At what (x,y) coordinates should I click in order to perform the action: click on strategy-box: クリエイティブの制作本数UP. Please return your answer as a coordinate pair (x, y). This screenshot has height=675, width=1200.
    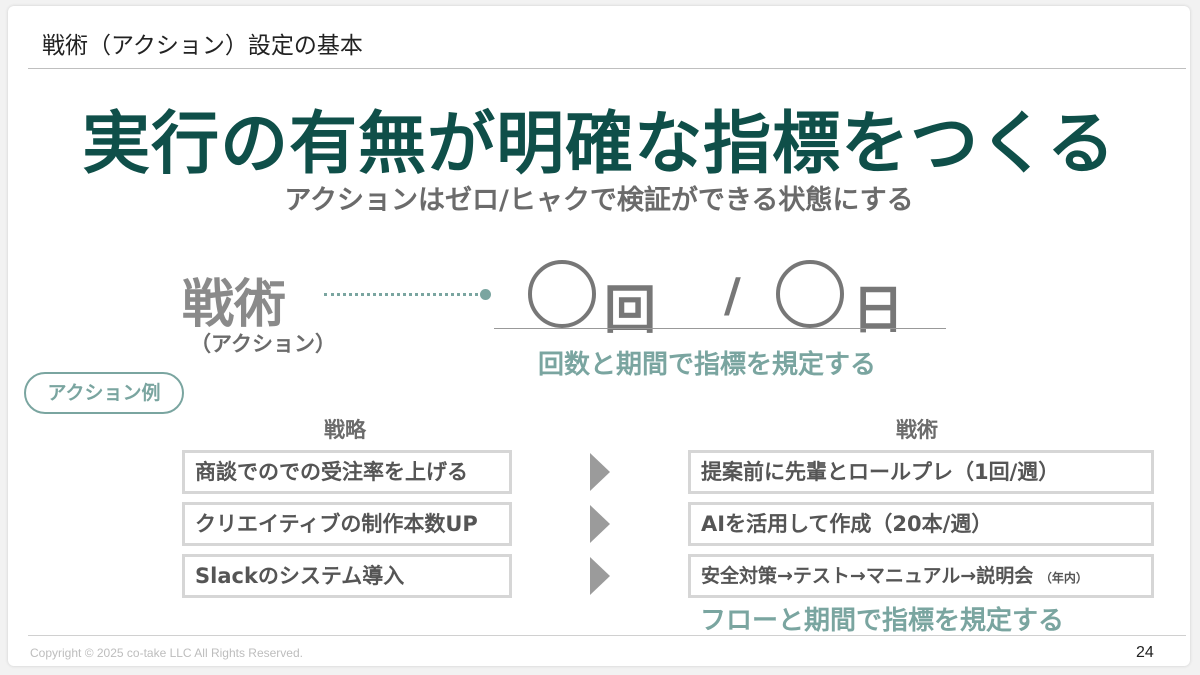
    Looking at the image, I should click on (347, 524).